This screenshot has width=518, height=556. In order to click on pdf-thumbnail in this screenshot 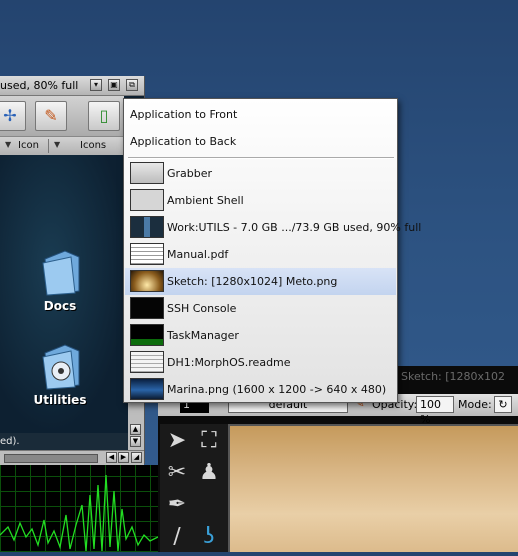, I will do `click(147, 254)`.